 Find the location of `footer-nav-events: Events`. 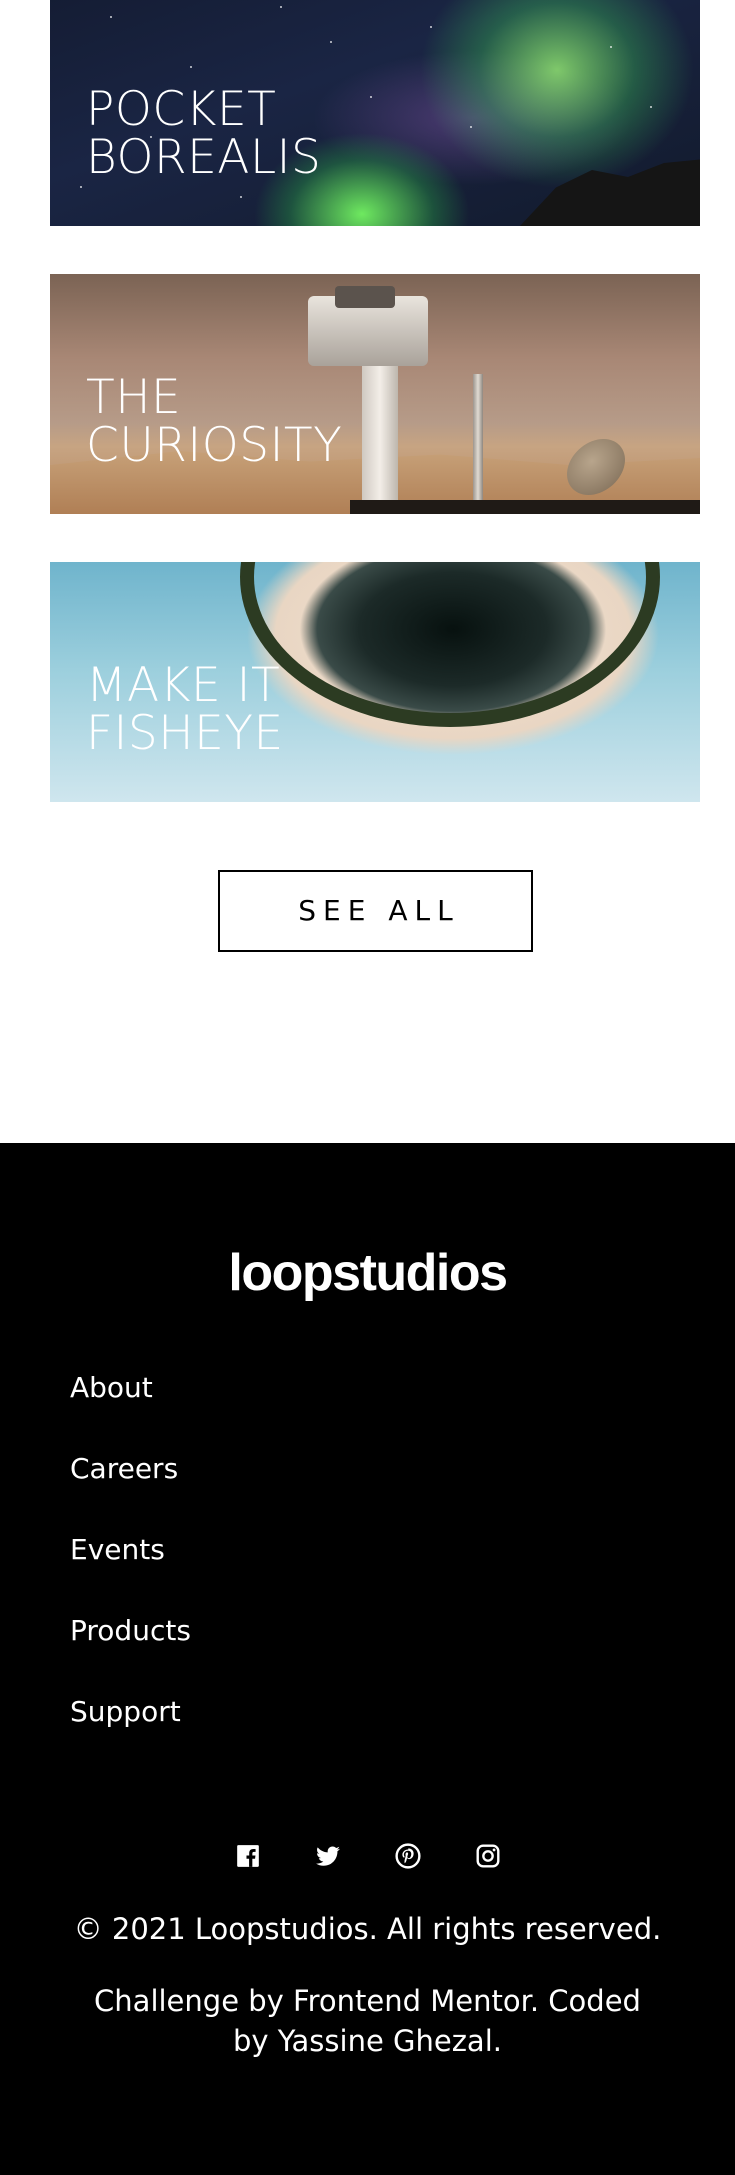

footer-nav-events: Events is located at coordinates (130, 1570).